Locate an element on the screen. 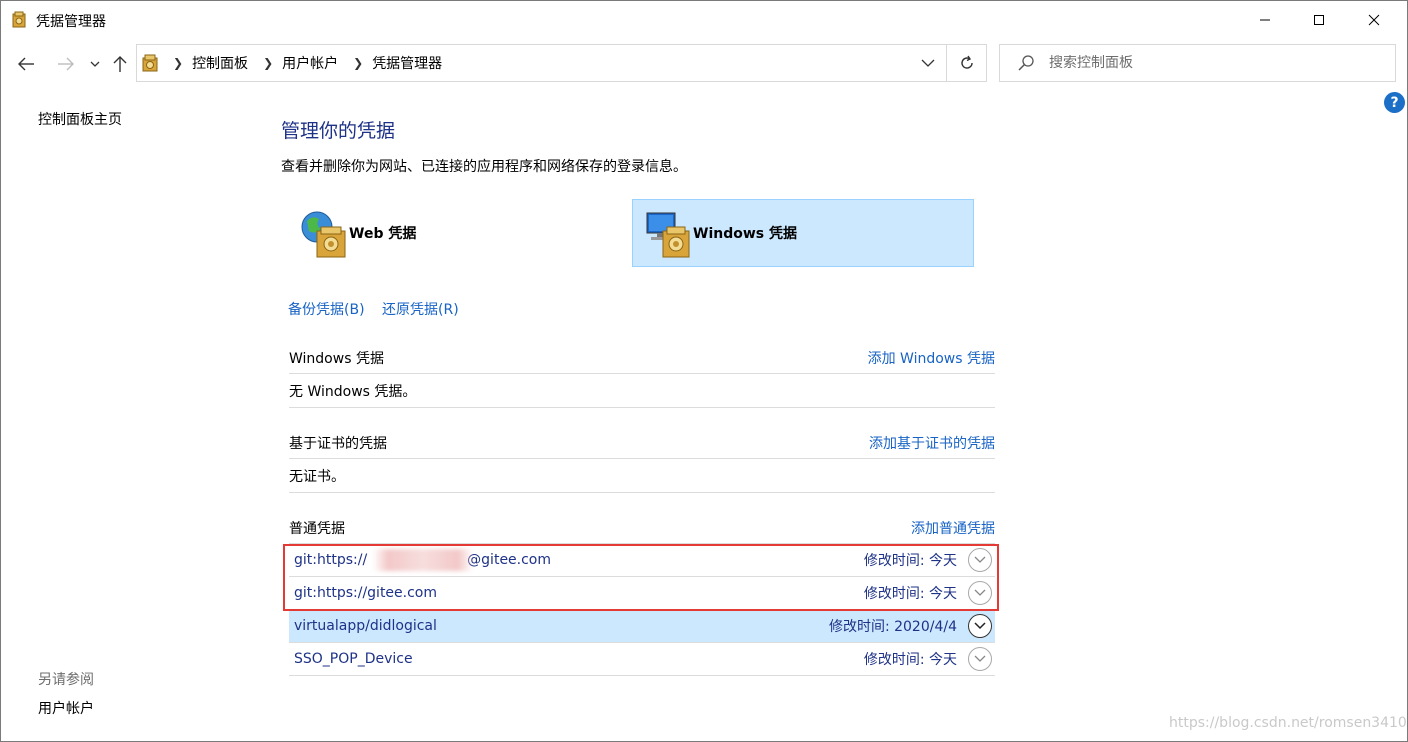  forward-button is located at coordinates (66, 64).